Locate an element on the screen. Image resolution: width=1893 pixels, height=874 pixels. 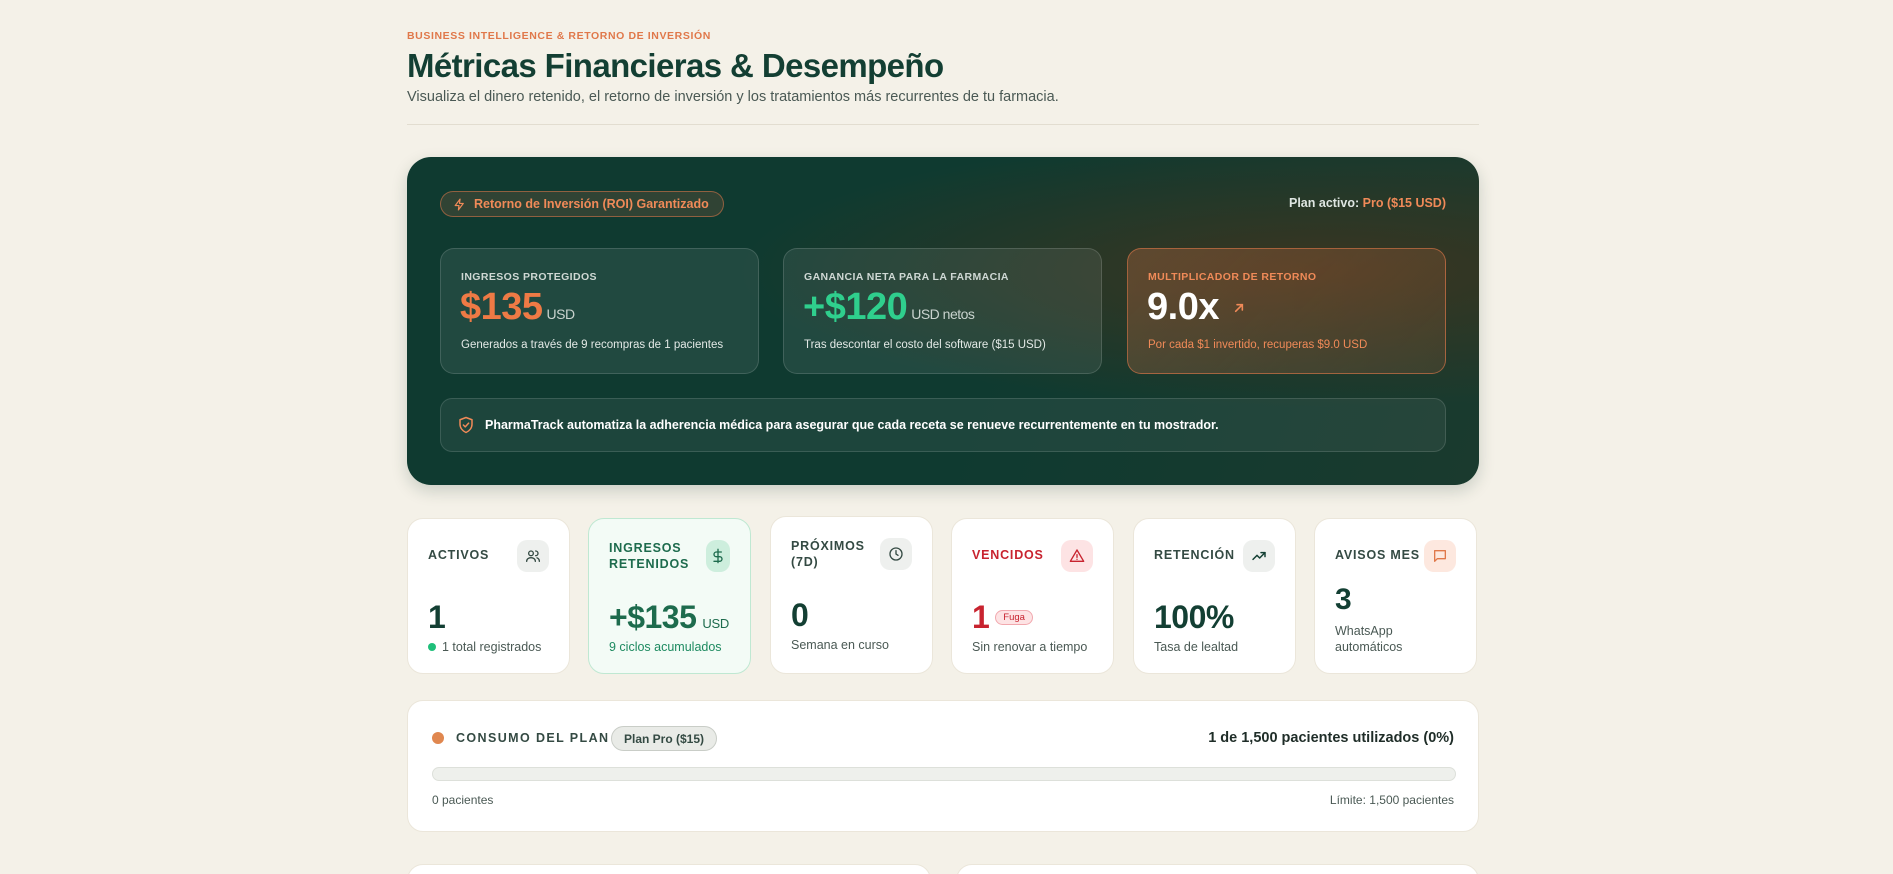
stat-unit: USD is located at coordinates (715, 623).